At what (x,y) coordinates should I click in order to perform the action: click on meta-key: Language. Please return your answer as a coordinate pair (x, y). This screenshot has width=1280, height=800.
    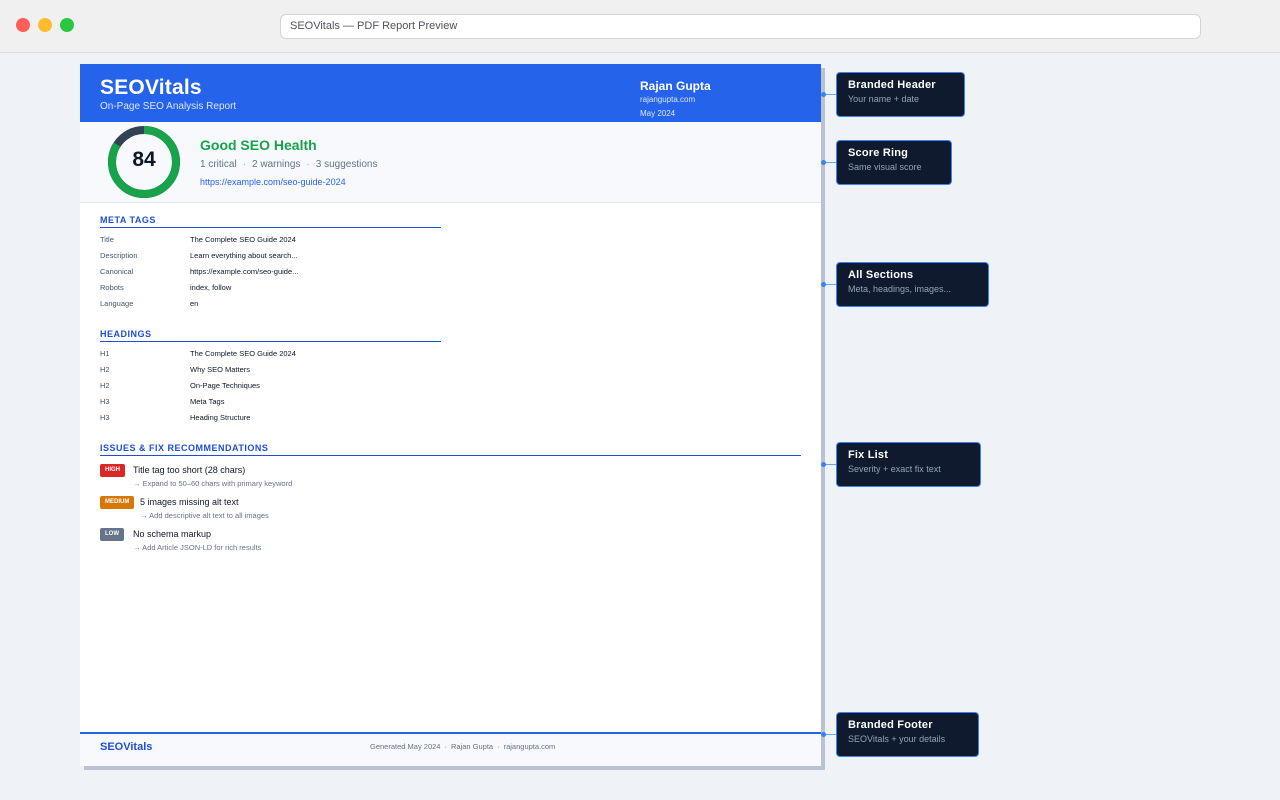
    Looking at the image, I should click on (117, 303).